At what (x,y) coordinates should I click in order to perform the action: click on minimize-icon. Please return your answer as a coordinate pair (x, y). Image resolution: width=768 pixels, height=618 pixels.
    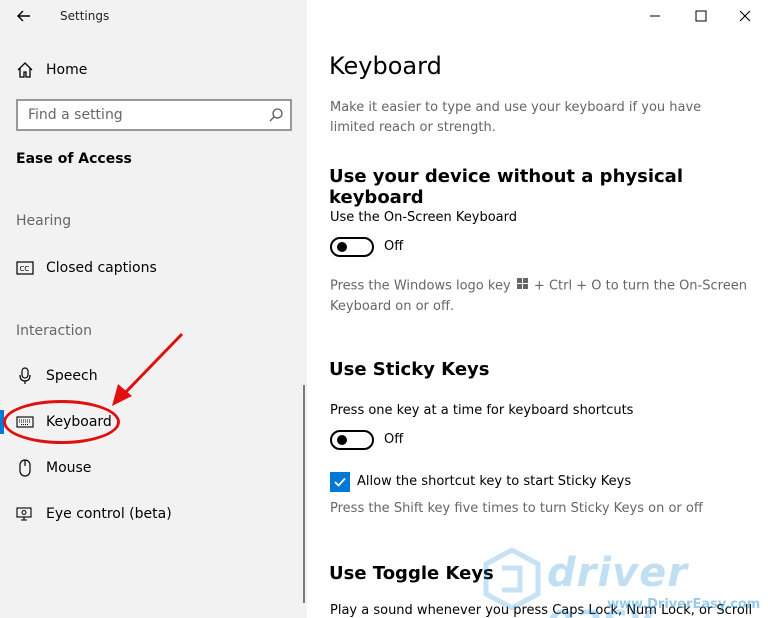
    Looking at the image, I should click on (655, 16).